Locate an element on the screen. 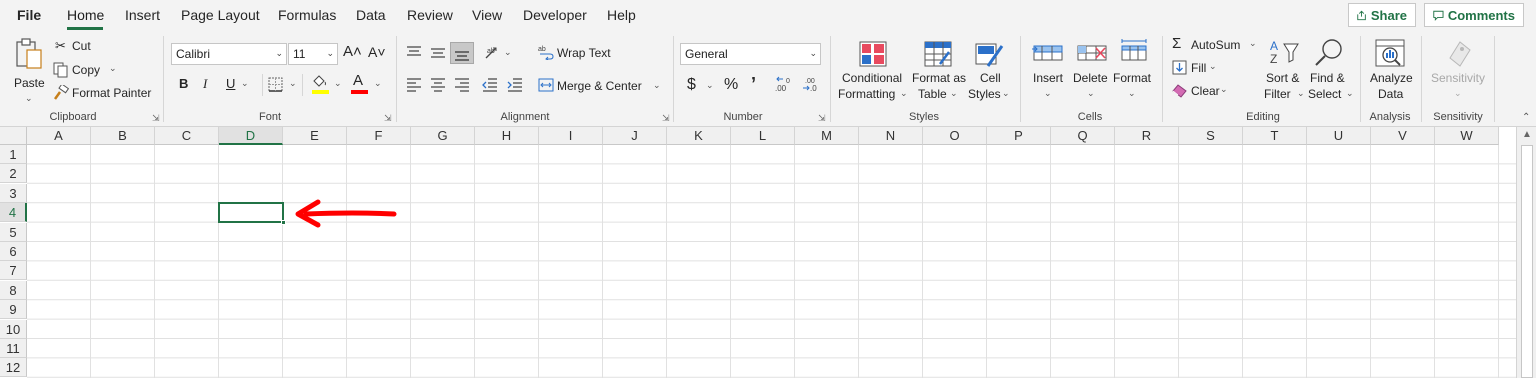 This screenshot has height=378, width=1536. borders-icon is located at coordinates (275, 84).